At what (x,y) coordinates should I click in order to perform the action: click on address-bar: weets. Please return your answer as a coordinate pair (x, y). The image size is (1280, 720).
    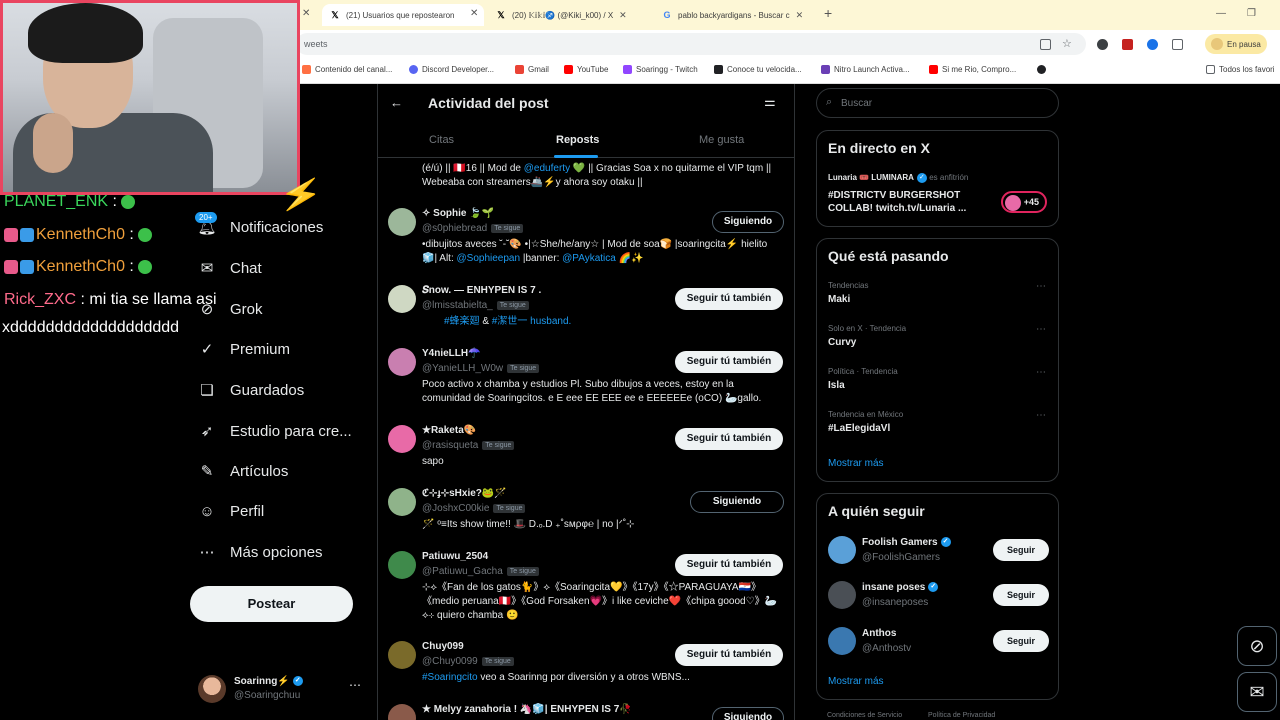
    Looking at the image, I should click on (691, 44).